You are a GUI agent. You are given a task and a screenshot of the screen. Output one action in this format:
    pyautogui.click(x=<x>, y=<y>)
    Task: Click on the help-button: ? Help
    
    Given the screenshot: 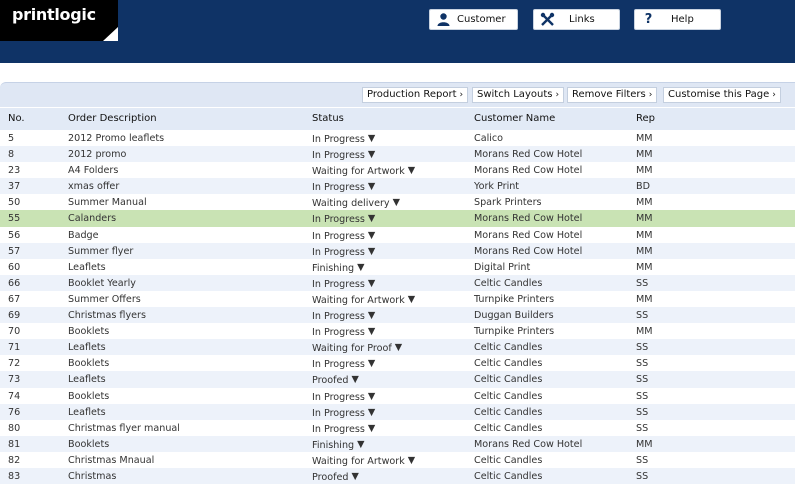 What is the action you would take?
    pyautogui.click(x=677, y=19)
    